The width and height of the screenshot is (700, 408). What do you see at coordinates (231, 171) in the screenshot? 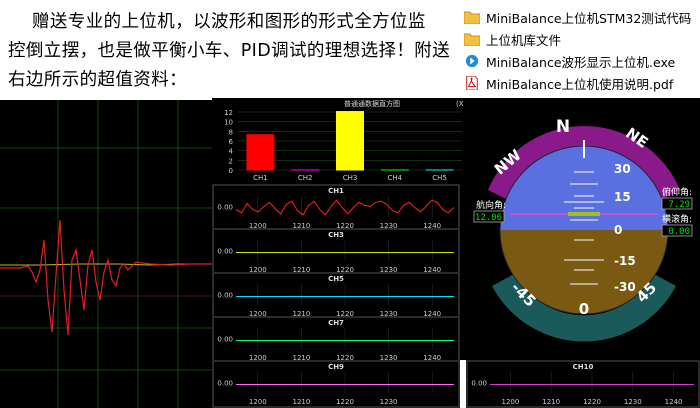
I see `bar-y-tick: 0` at bounding box center [231, 171].